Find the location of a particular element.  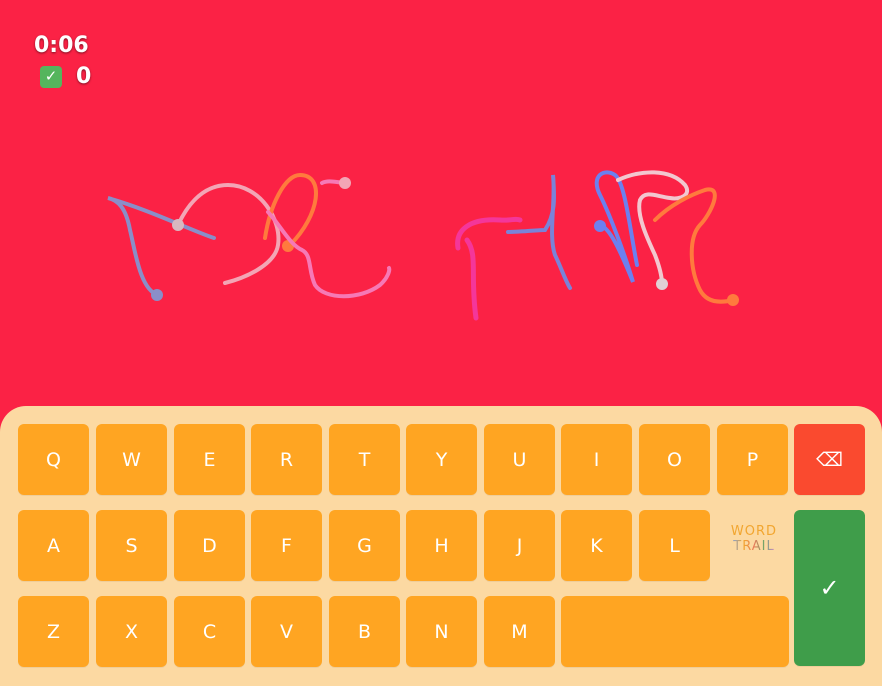

key-i: I is located at coordinates (596, 459).